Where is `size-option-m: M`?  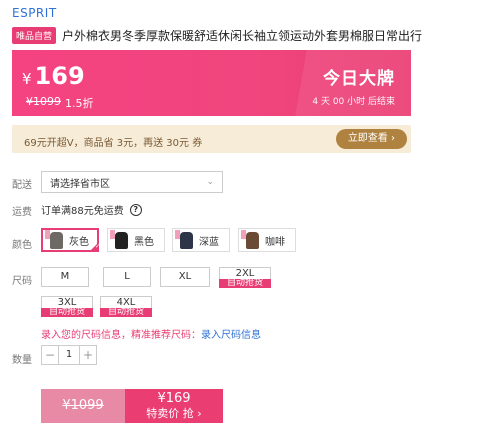
size-option-m: M is located at coordinates (65, 277).